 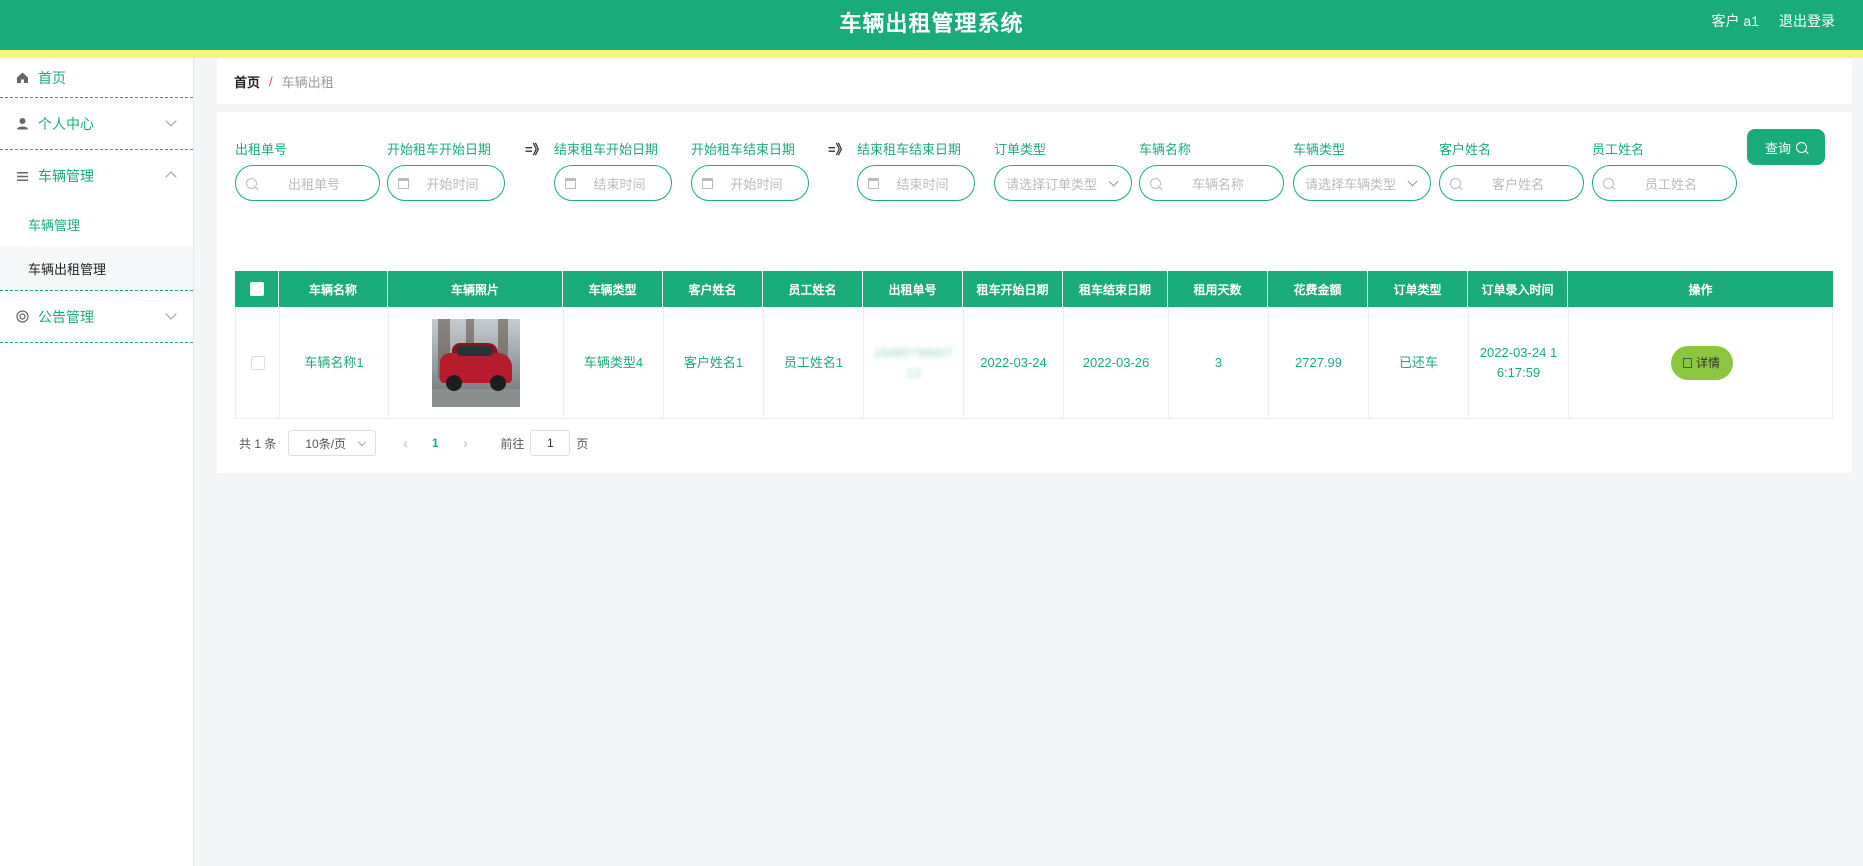 I want to click on order-no-input: 出租单号, so click(x=307, y=183).